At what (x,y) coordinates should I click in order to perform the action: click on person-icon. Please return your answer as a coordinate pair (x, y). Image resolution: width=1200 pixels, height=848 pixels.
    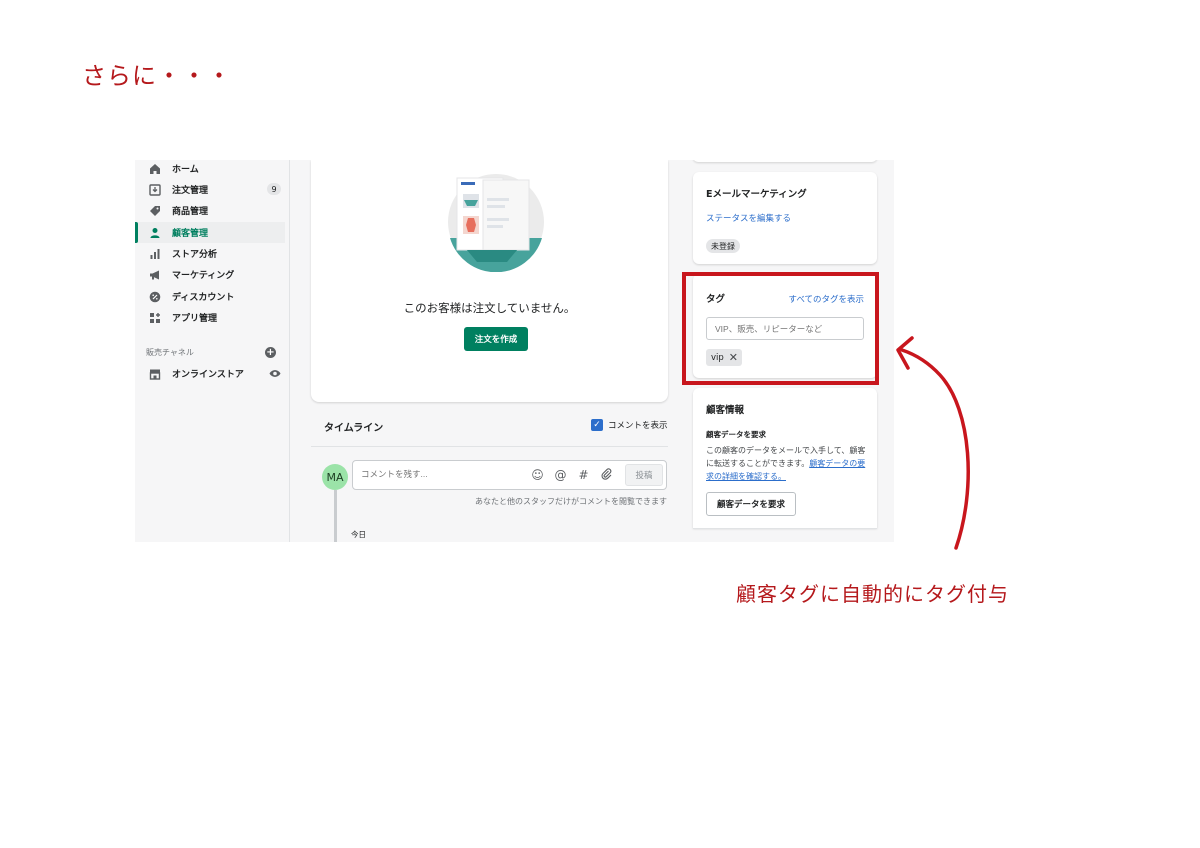
    Looking at the image, I should click on (154, 232).